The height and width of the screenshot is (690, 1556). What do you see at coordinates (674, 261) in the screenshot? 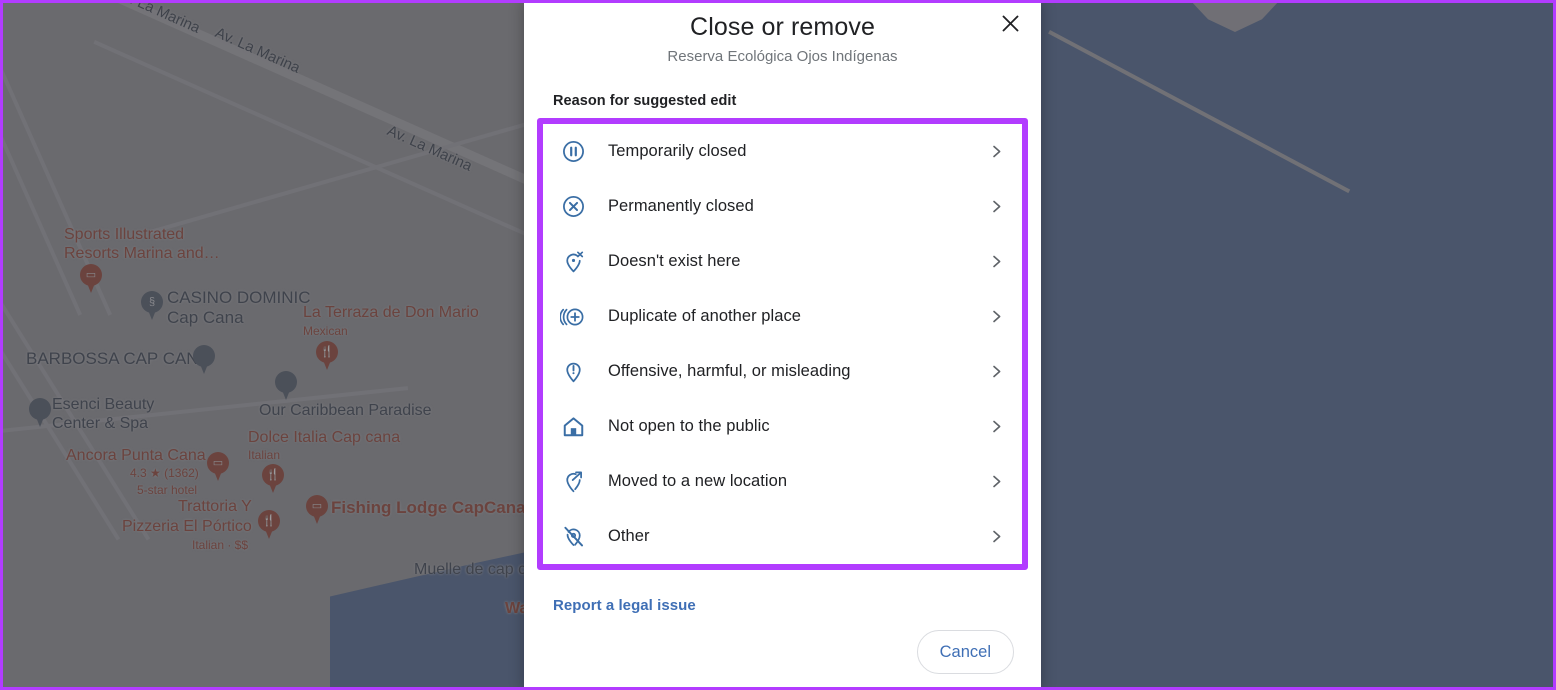
I see `option-label: Doesn't exist here` at bounding box center [674, 261].